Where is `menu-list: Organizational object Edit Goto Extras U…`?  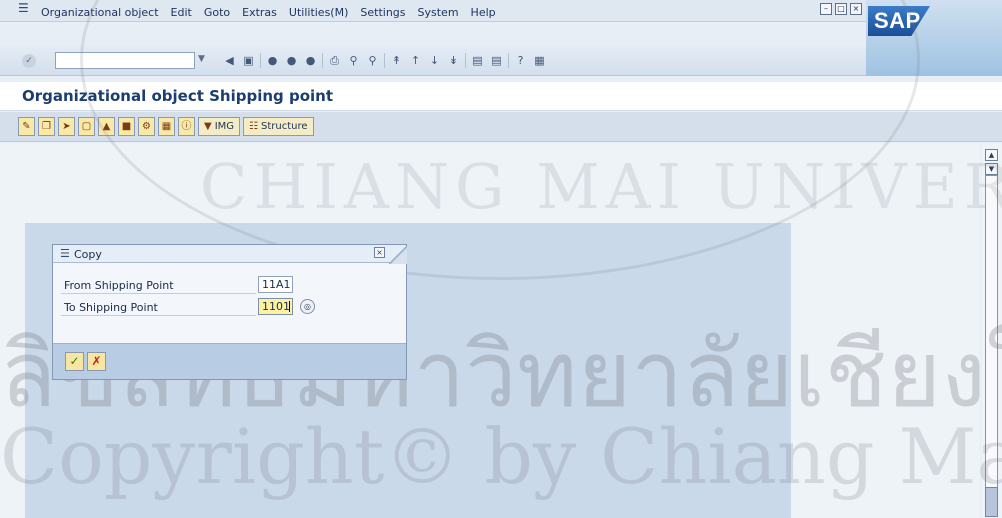
menu-list: Organizational object Edit Goto Extras U… is located at coordinates (268, 12).